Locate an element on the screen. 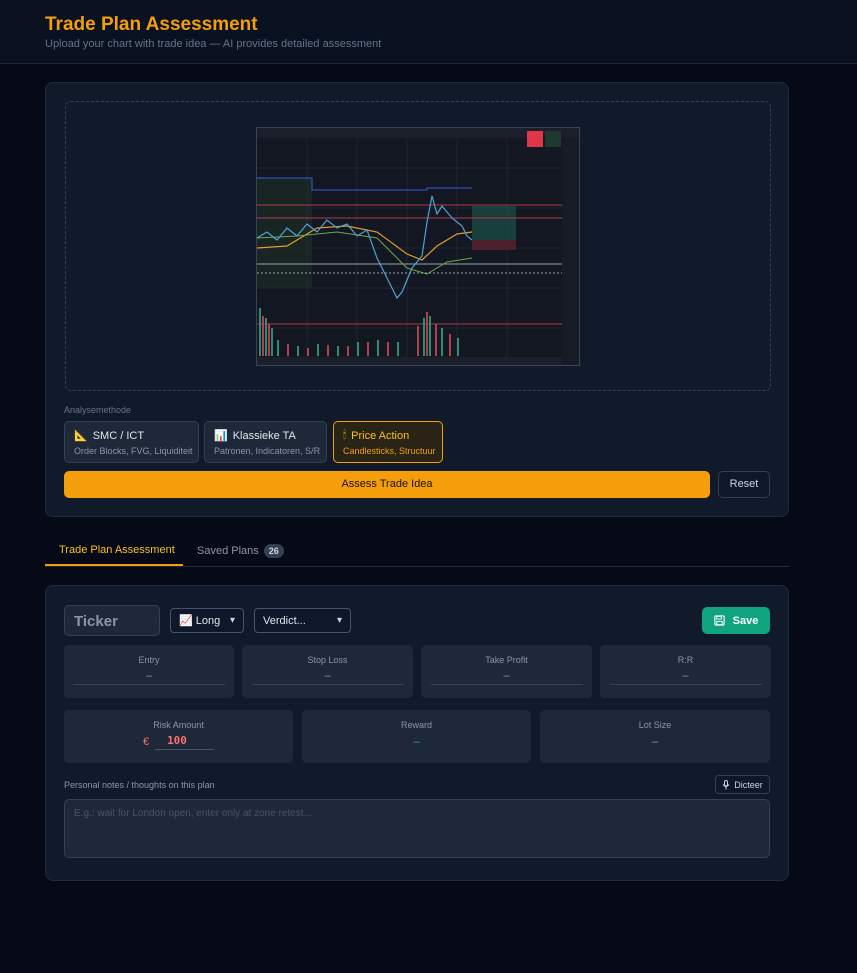 Image resolution: width=857 pixels, height=973 pixels. tab-label: Trade Plan Assessment is located at coordinates (117, 550).